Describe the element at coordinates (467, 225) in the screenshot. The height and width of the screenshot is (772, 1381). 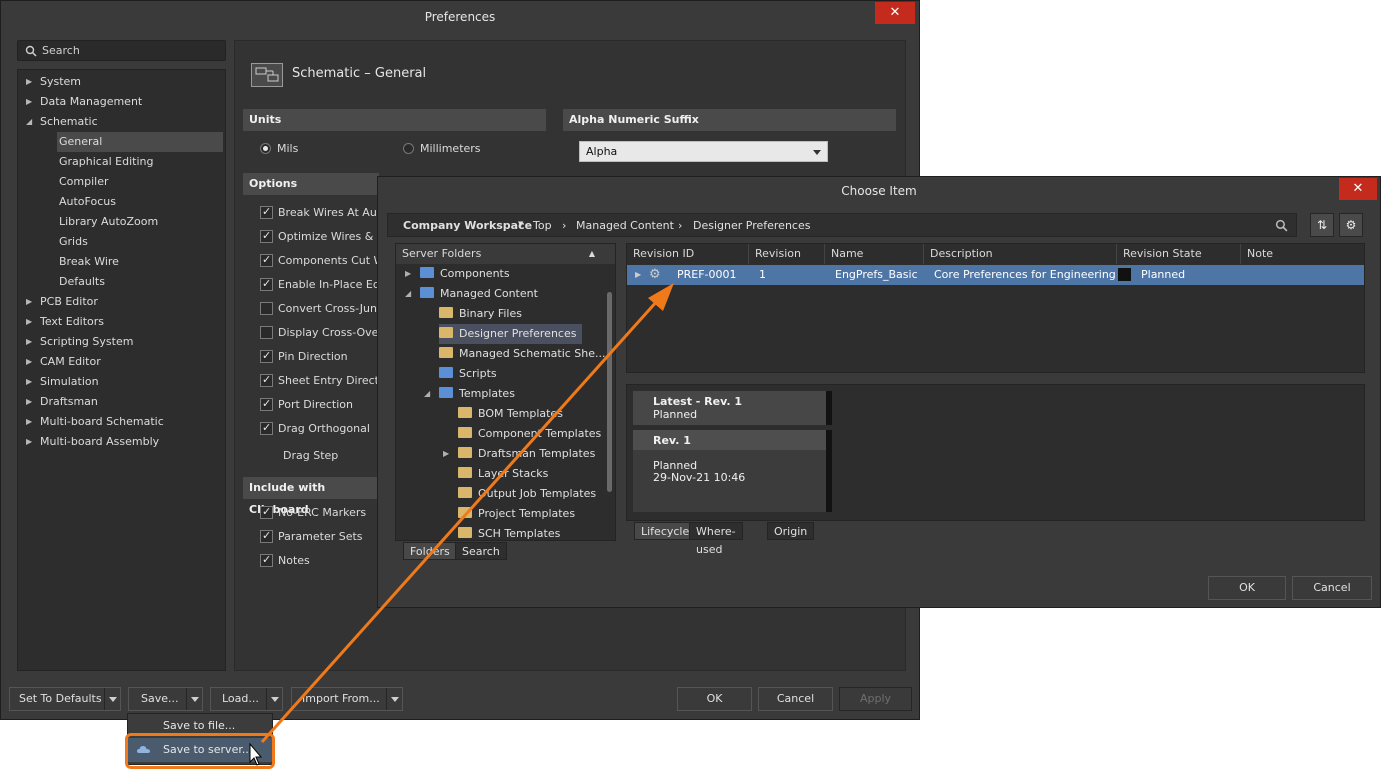
I see `workspace-selector: Company Workspace` at that location.